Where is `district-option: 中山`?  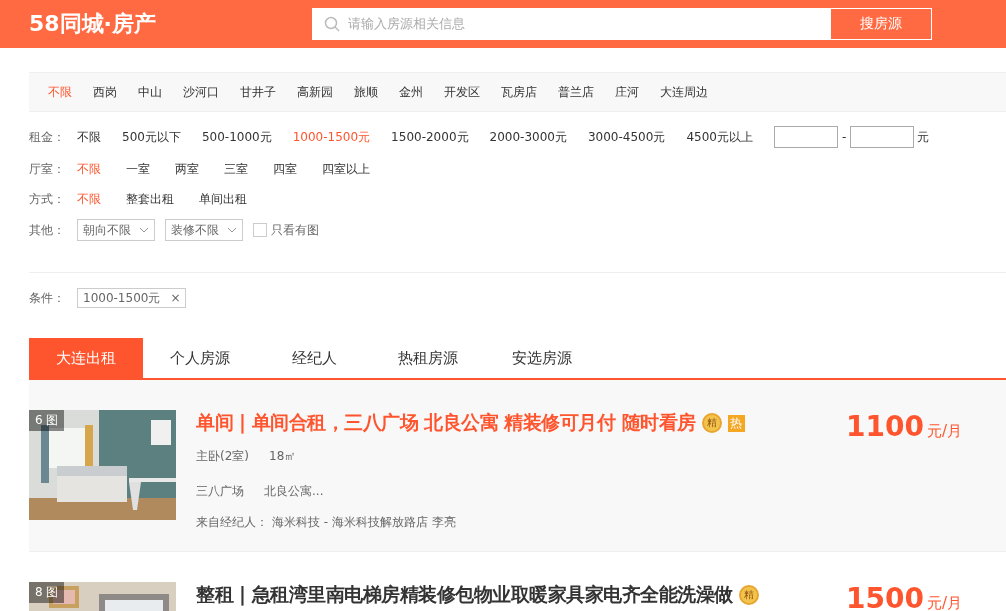
district-option: 中山 is located at coordinates (150, 92).